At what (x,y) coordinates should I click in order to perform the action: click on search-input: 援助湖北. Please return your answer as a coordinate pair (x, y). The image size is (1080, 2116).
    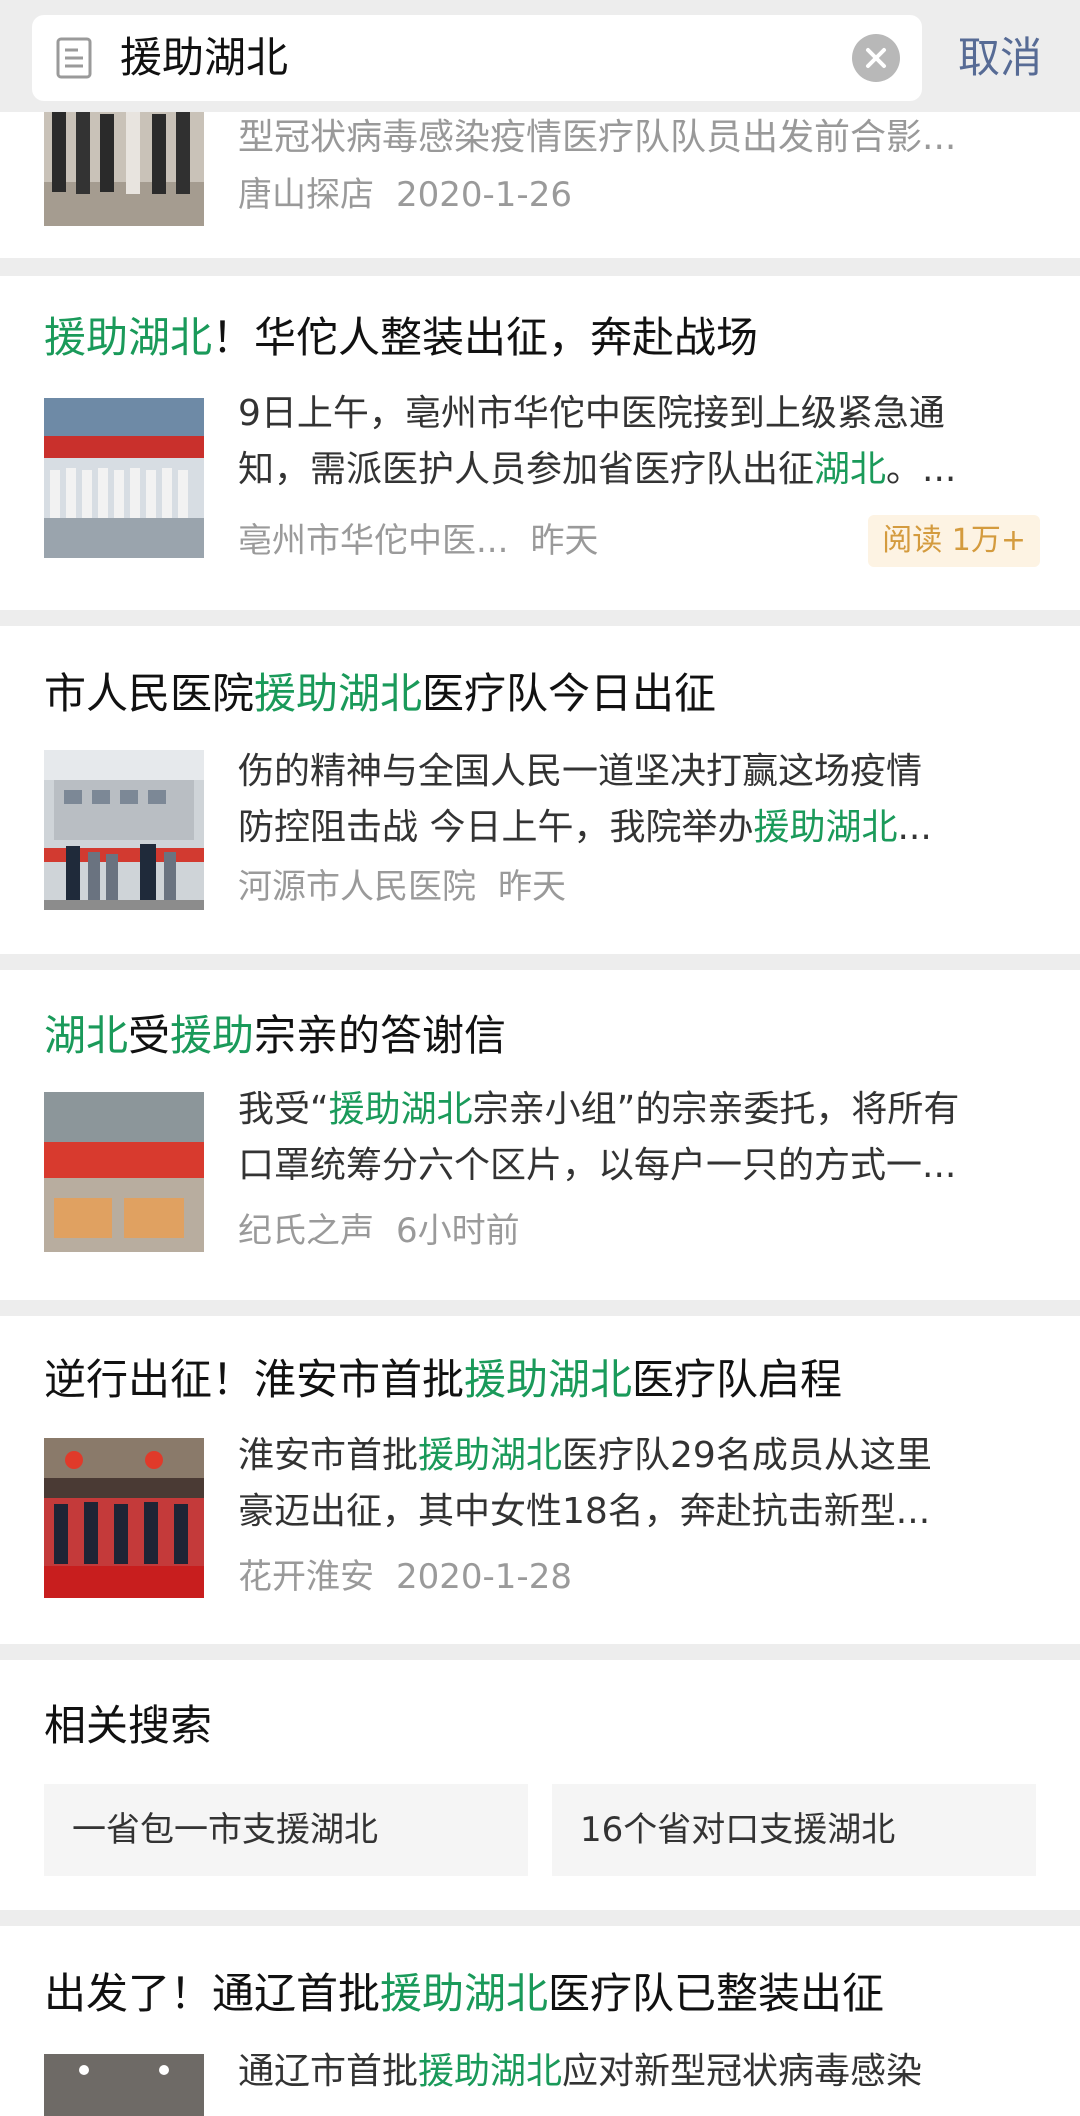
    Looking at the image, I should click on (204, 58).